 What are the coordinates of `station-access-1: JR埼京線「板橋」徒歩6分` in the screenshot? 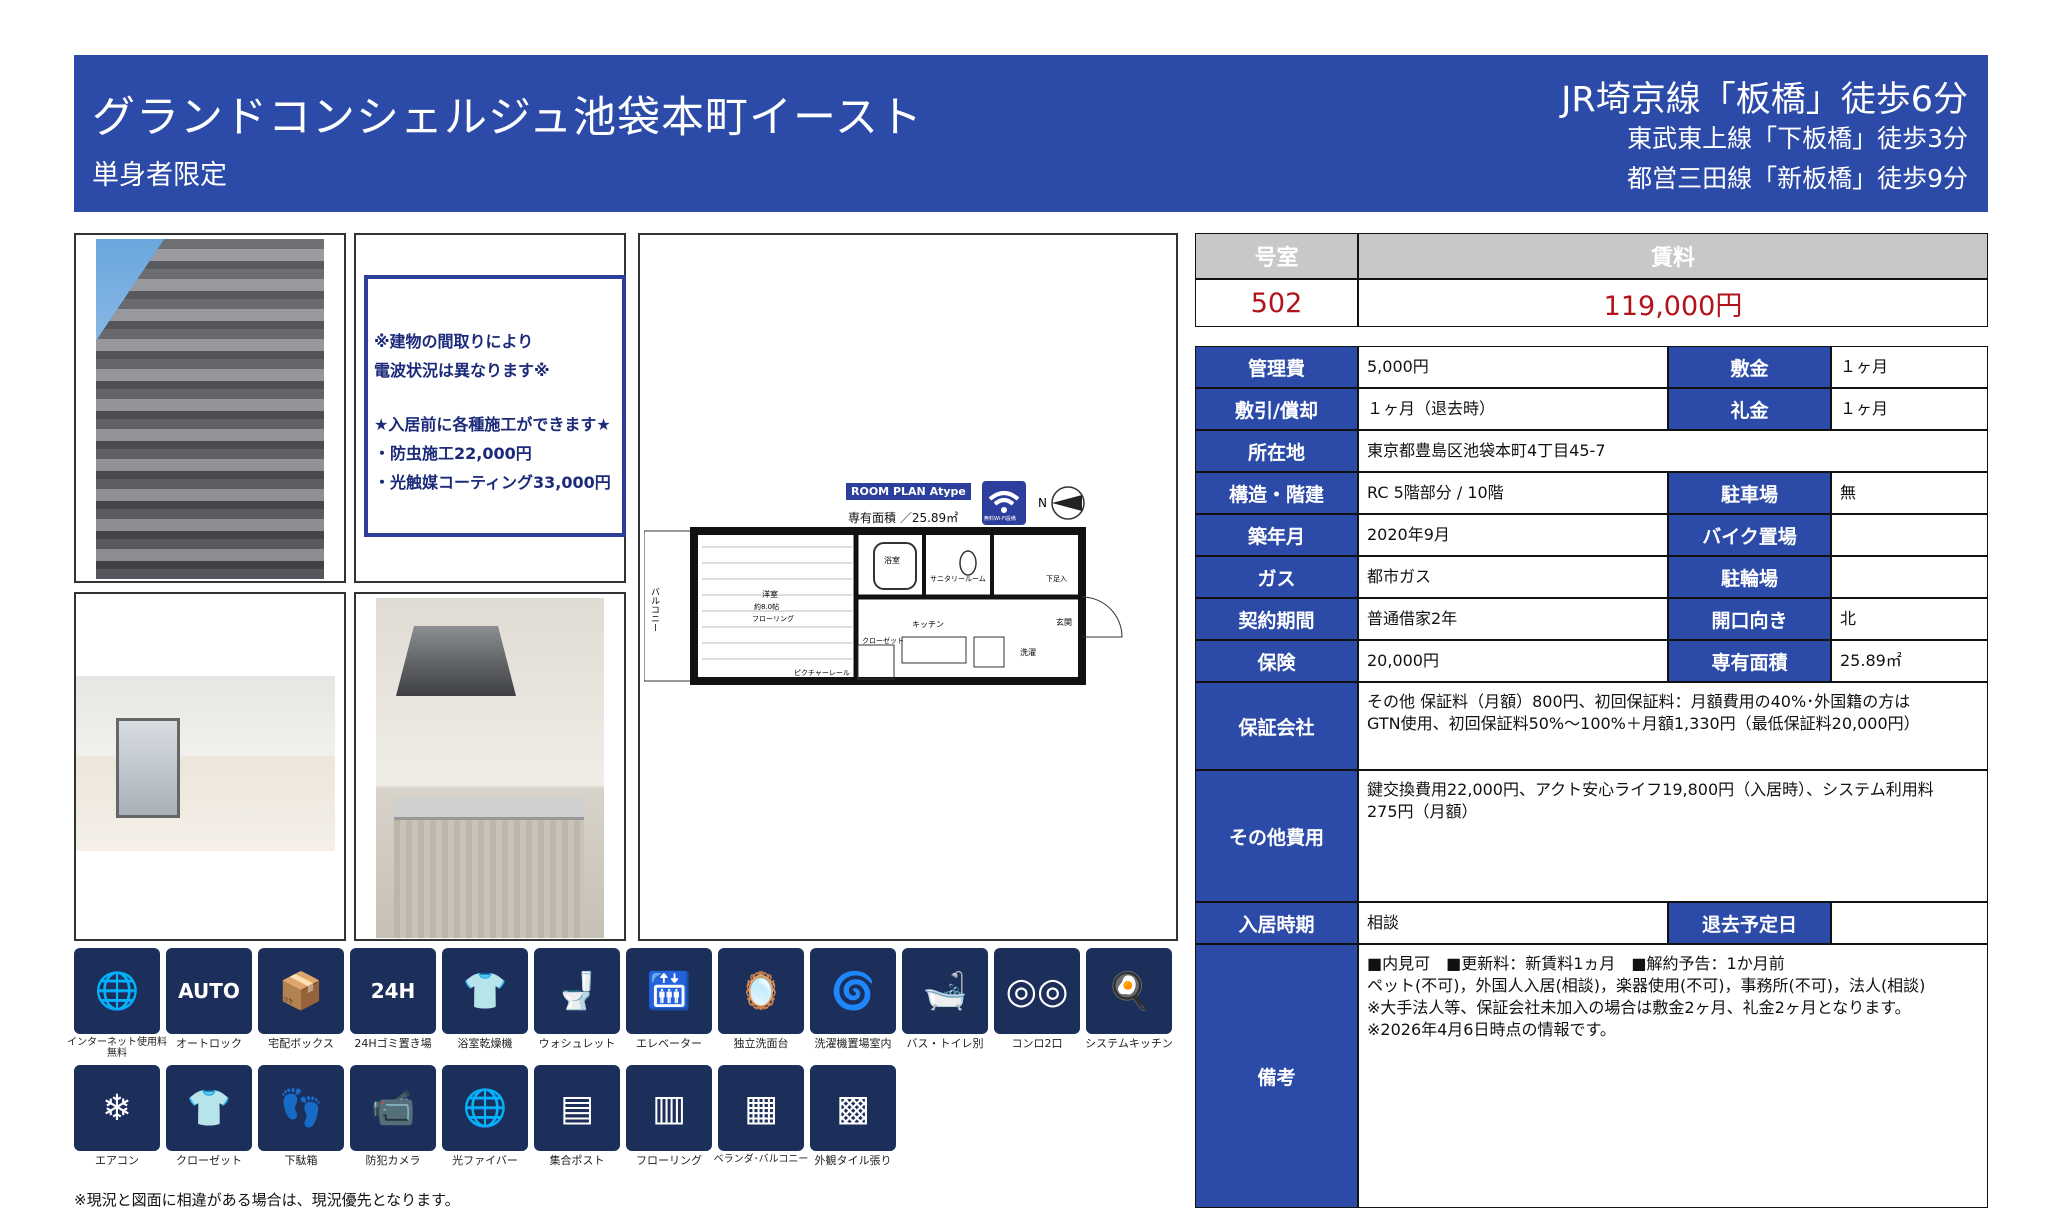 It's located at (1764, 100).